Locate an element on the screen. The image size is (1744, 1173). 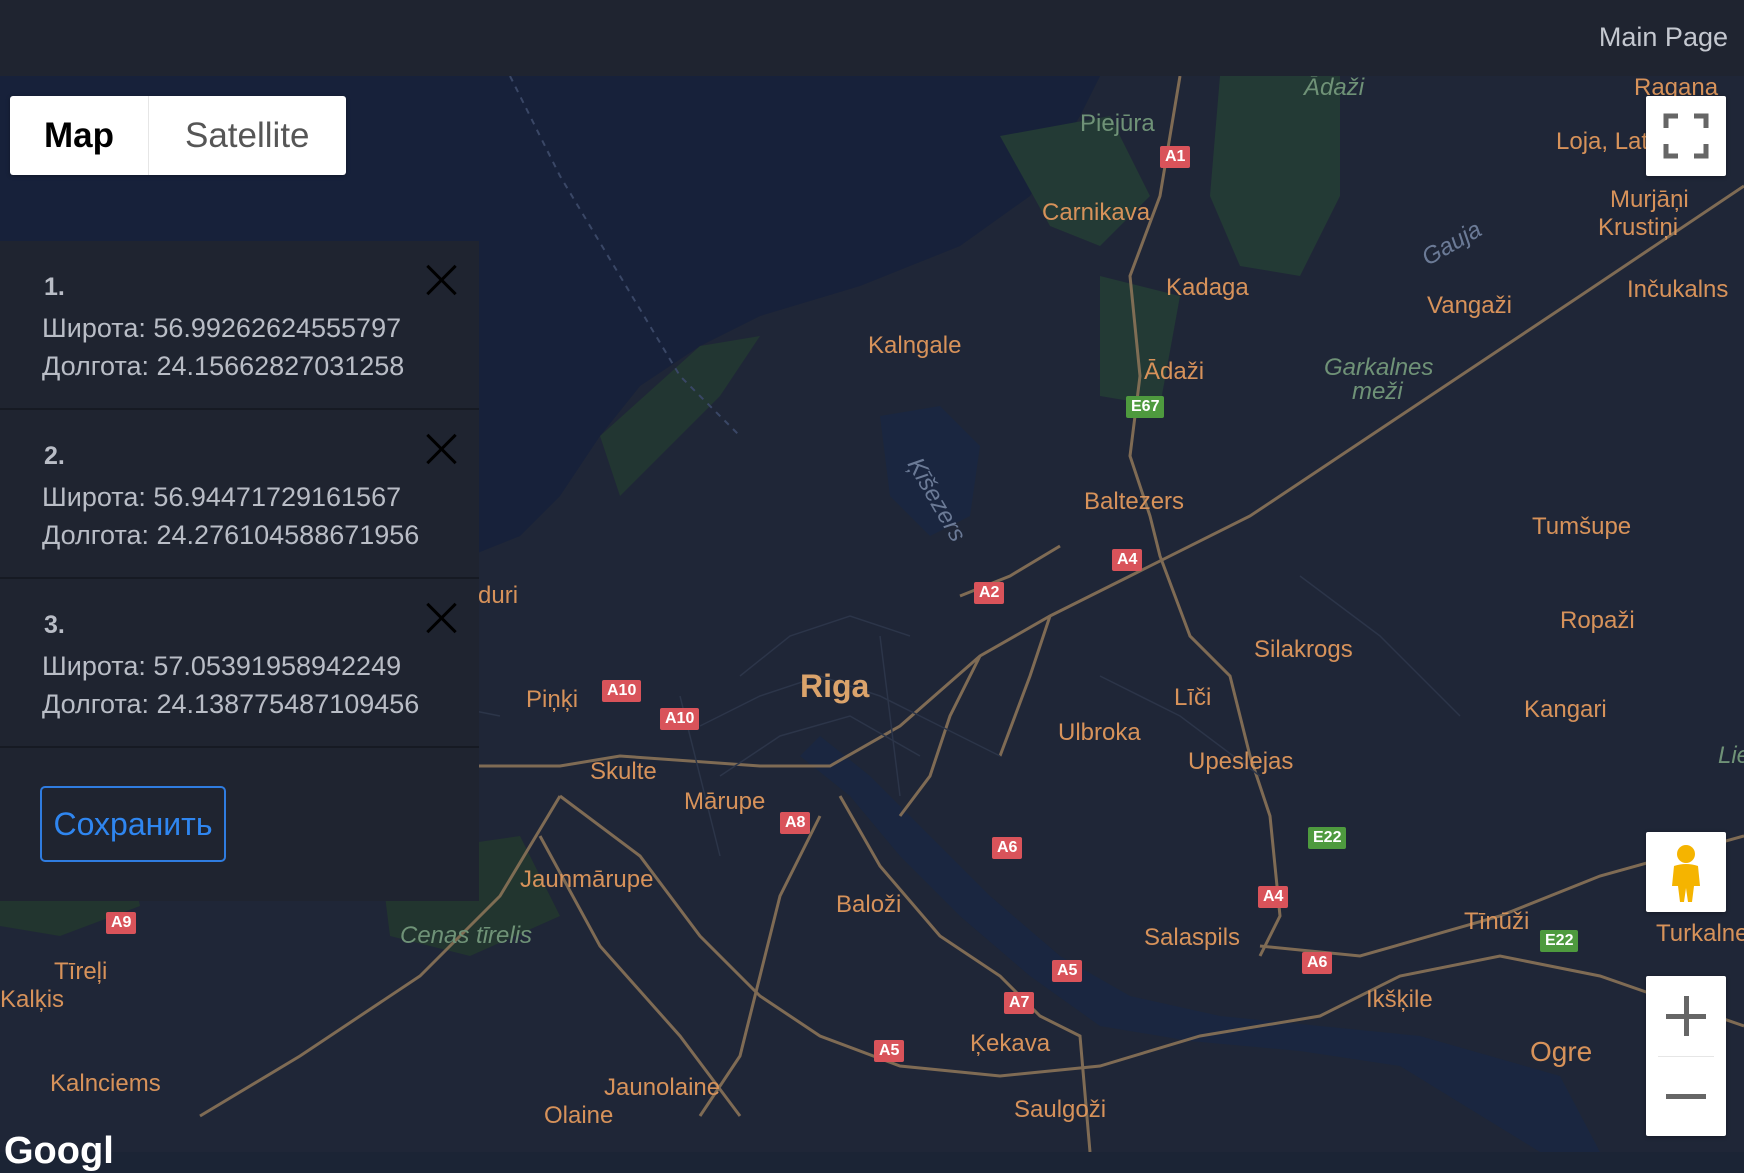
point-longitude: Долгота: 24.138775487109456 is located at coordinates (231, 704).